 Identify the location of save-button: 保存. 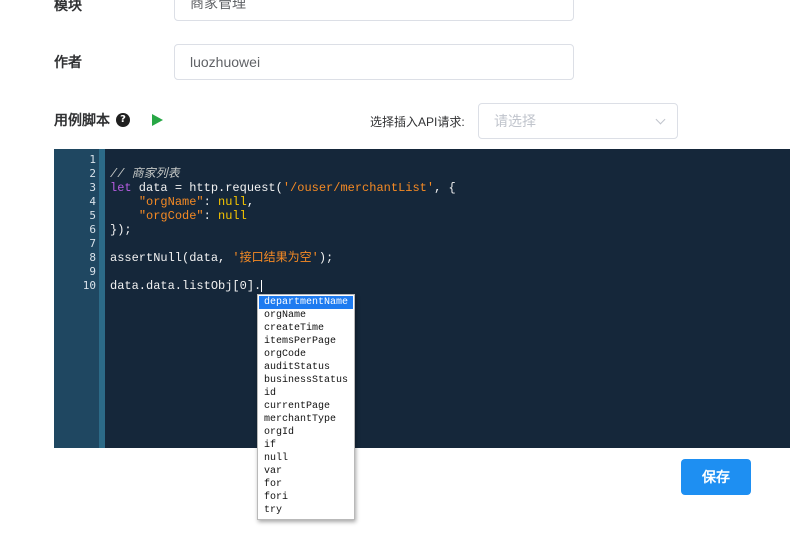
(716, 477).